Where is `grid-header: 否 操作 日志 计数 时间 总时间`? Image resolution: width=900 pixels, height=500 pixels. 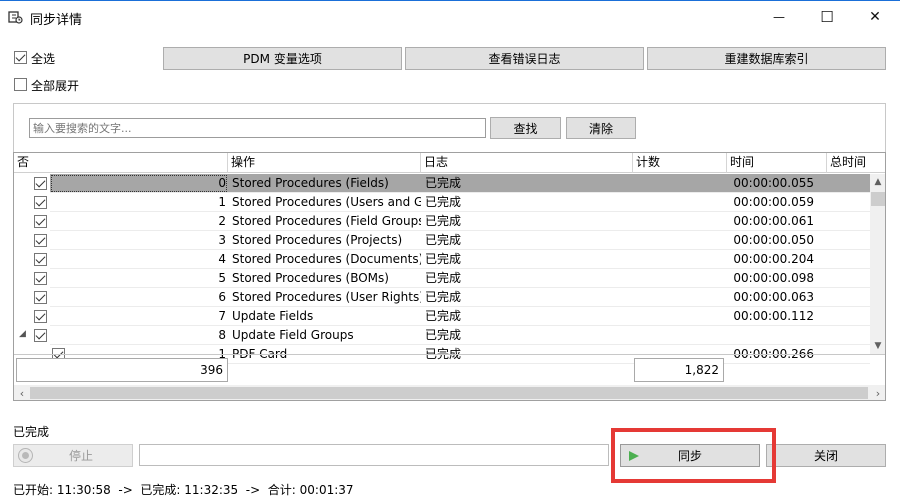 grid-header: 否 操作 日志 计数 时间 总时间 is located at coordinates (449, 163).